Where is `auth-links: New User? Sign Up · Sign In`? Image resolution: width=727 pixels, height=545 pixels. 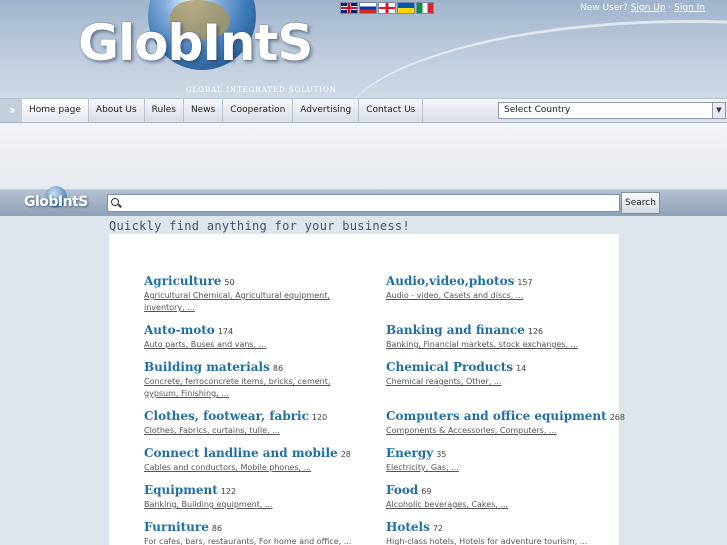 auth-links: New User? Sign Up · Sign In is located at coordinates (642, 8).